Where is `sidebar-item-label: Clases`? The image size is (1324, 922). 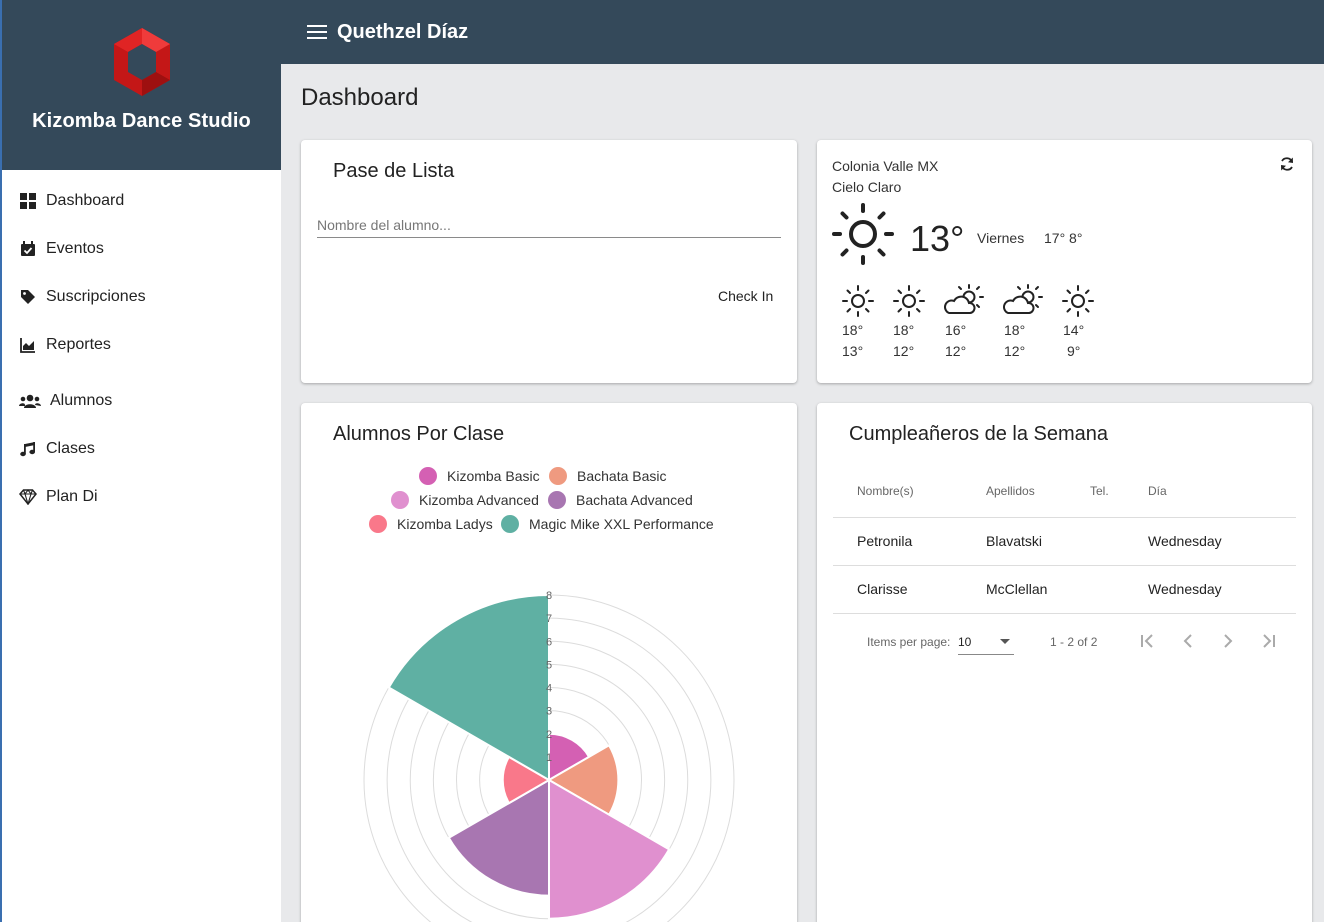 sidebar-item-label: Clases is located at coordinates (70, 448).